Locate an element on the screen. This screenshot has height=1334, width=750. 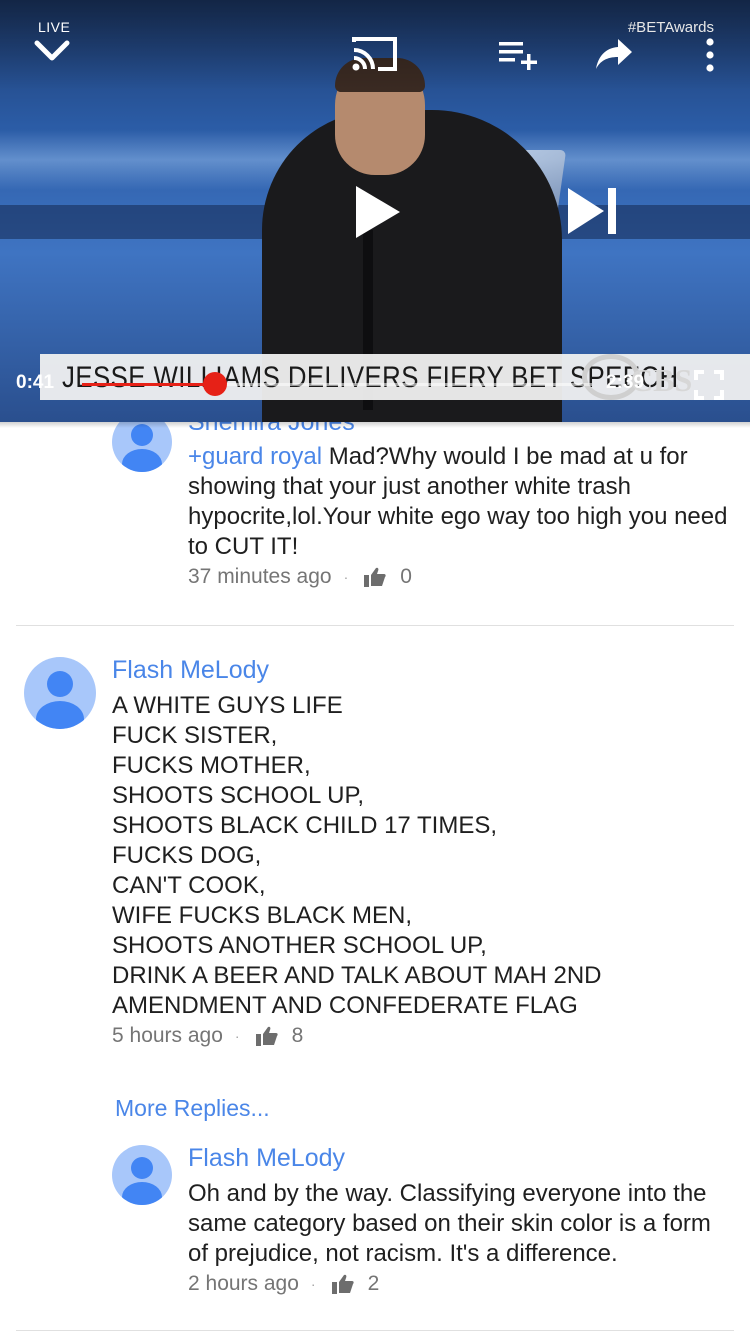
more-options-icon is located at coordinates (710, 55).